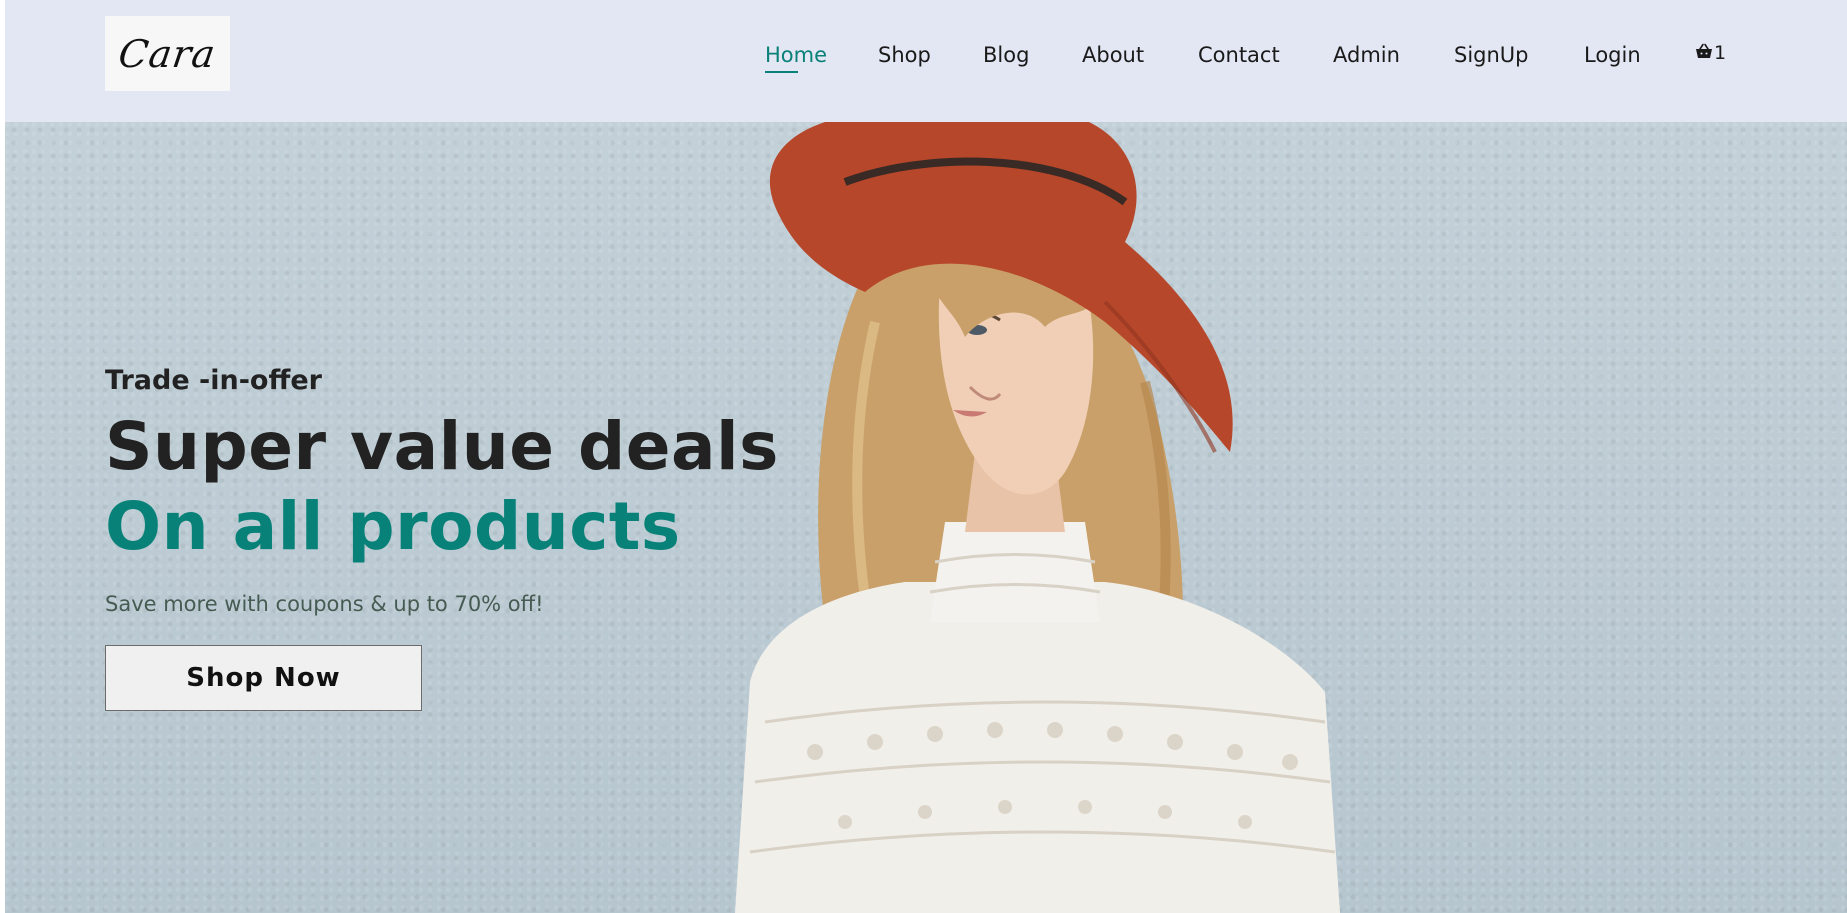 The image size is (1847, 913). What do you see at coordinates (324, 604) in the screenshot?
I see `hero-tagline: Save more with coupons & up to 70% off!` at bounding box center [324, 604].